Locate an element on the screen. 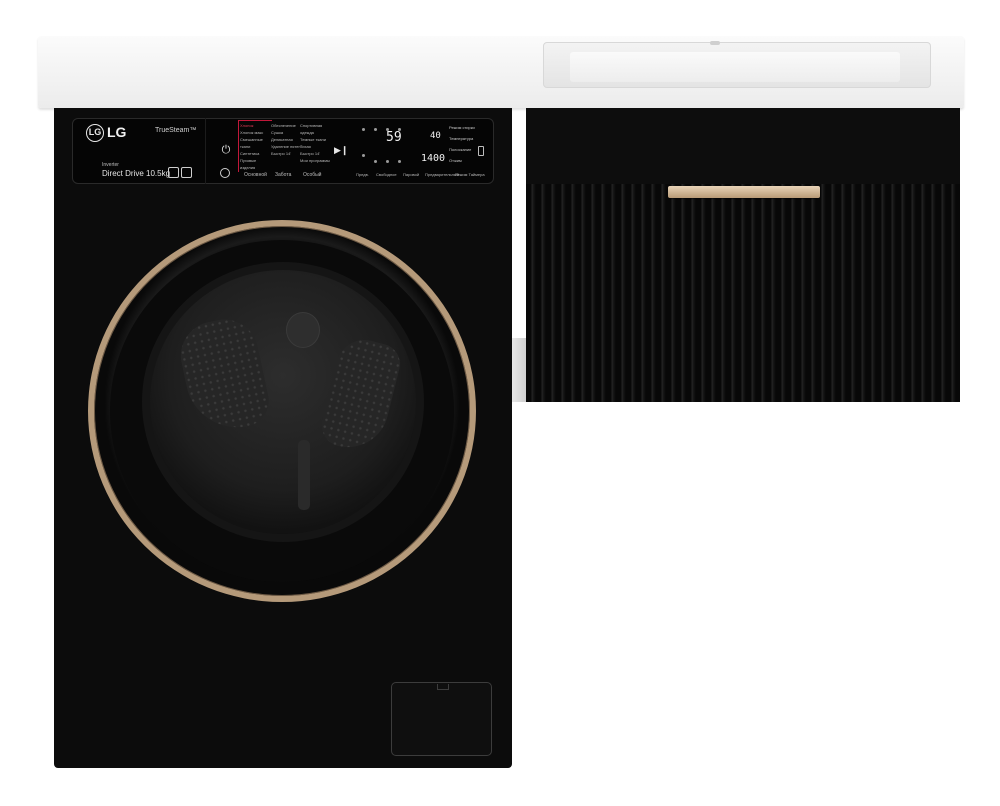  spin-button: Отжим is located at coordinates (455, 160).